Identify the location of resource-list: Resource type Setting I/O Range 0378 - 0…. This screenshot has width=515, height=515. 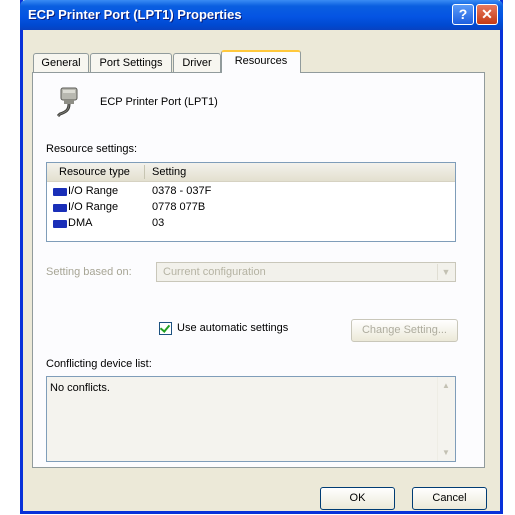
(251, 202).